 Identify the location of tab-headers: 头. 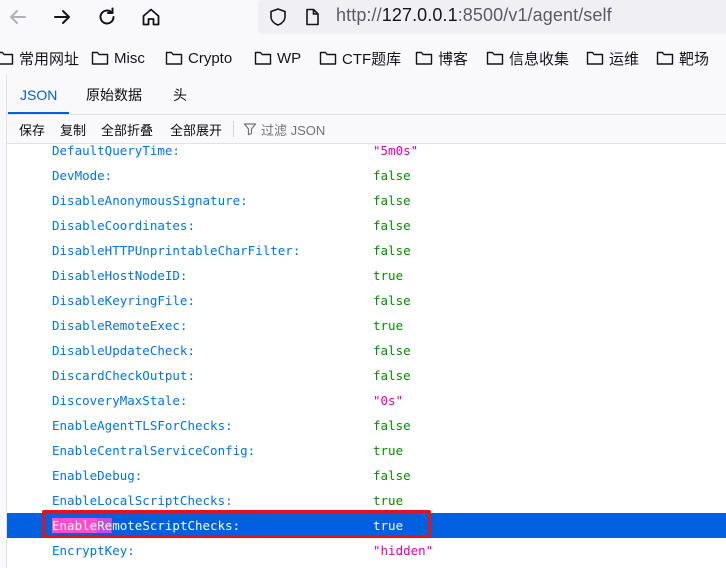
(180, 94).